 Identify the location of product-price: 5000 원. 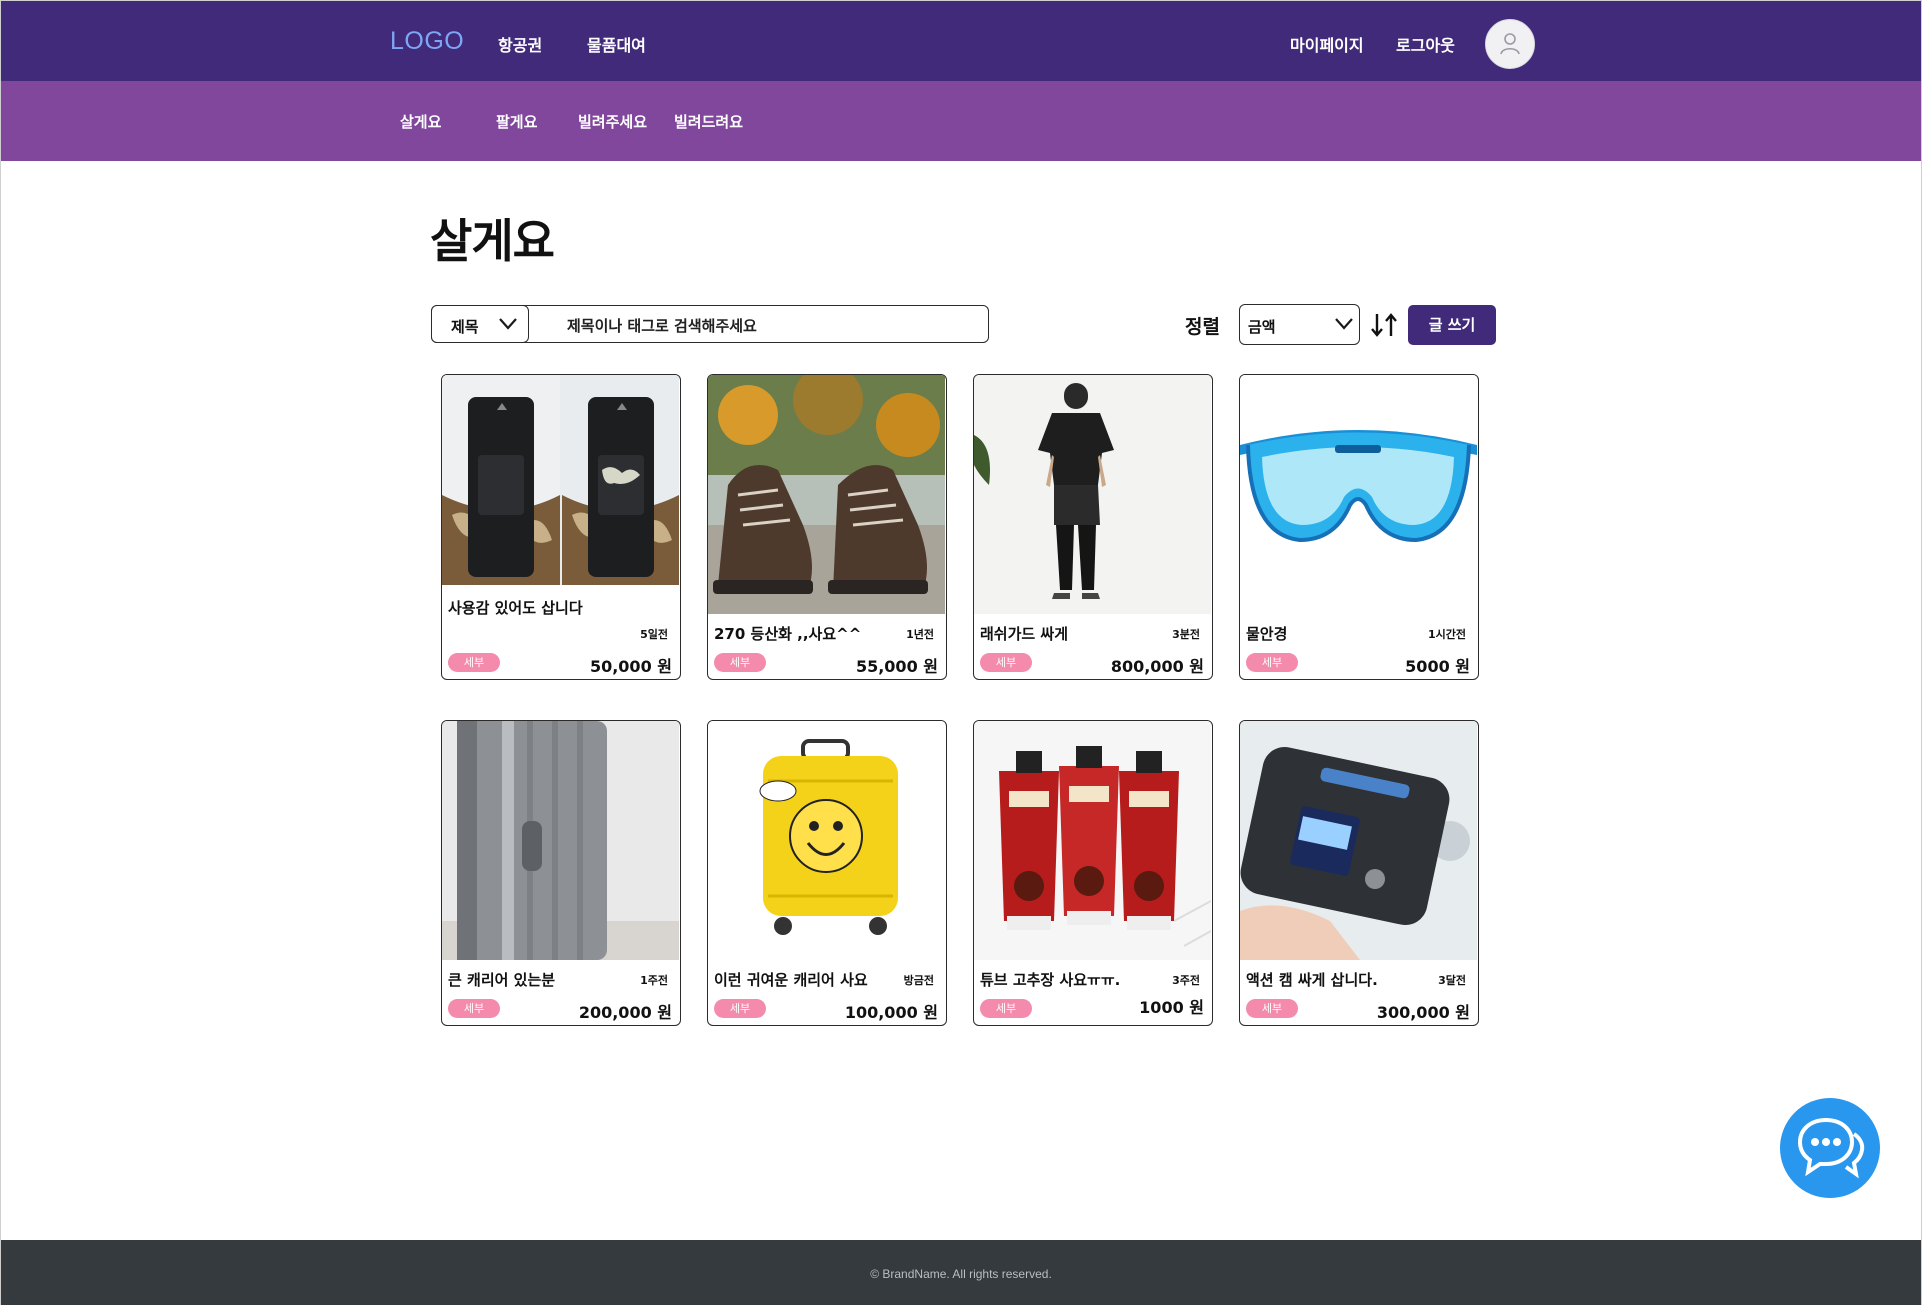
(1437, 666).